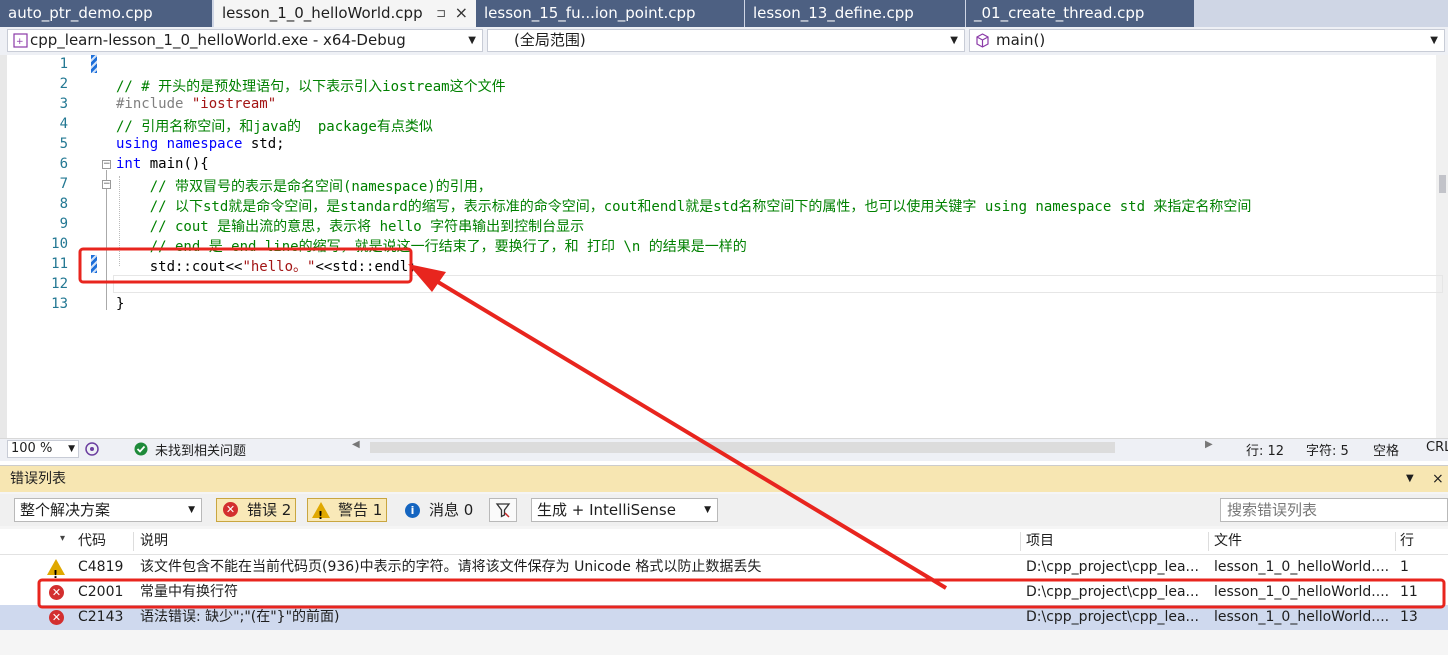  Describe the element at coordinates (741, 593) in the screenshot. I see `highlight-box-error` at that location.